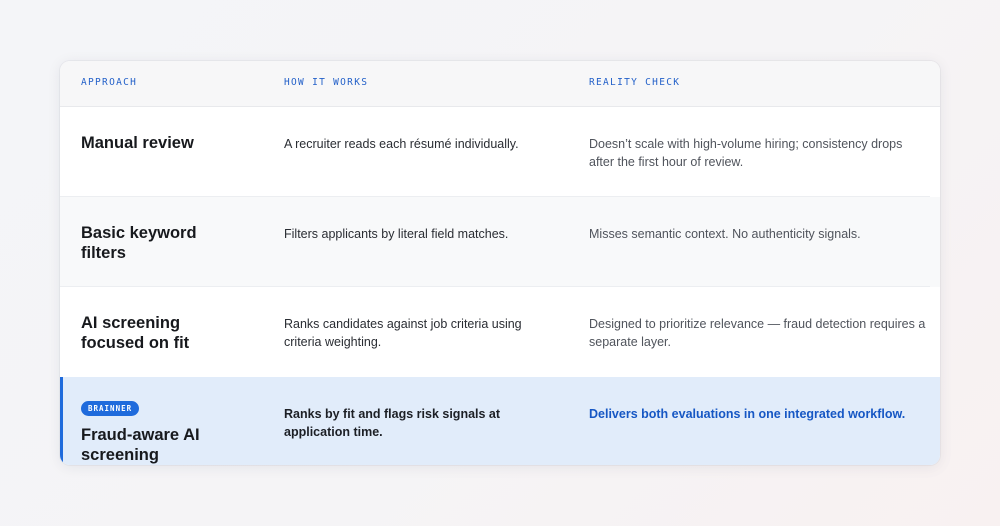 Image resolution: width=1000 pixels, height=526 pixels. I want to click on table-header: APPROACH HOW IT WORKS REALITY CHECK, so click(500, 84).